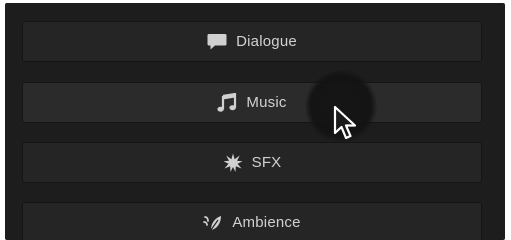 This screenshot has width=511, height=240. Describe the element at coordinates (233, 163) in the screenshot. I see `burst-icon` at that location.